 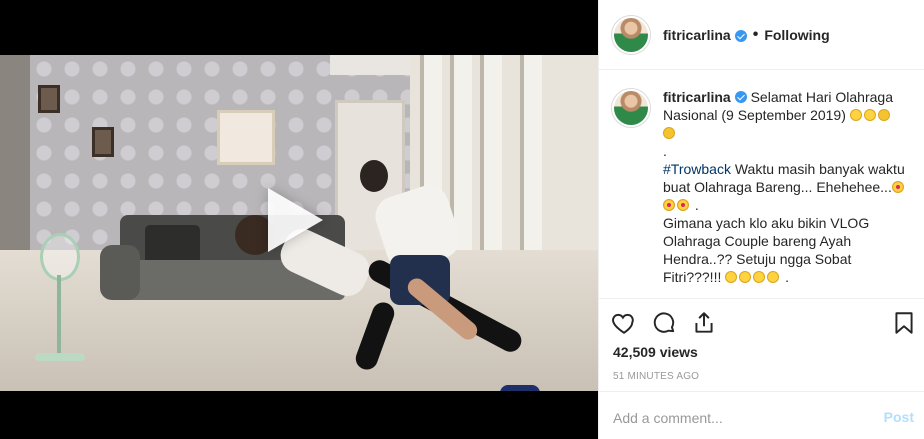 What do you see at coordinates (656, 376) in the screenshot?
I see `post-timestamp: 51 MINUTES AGO` at bounding box center [656, 376].